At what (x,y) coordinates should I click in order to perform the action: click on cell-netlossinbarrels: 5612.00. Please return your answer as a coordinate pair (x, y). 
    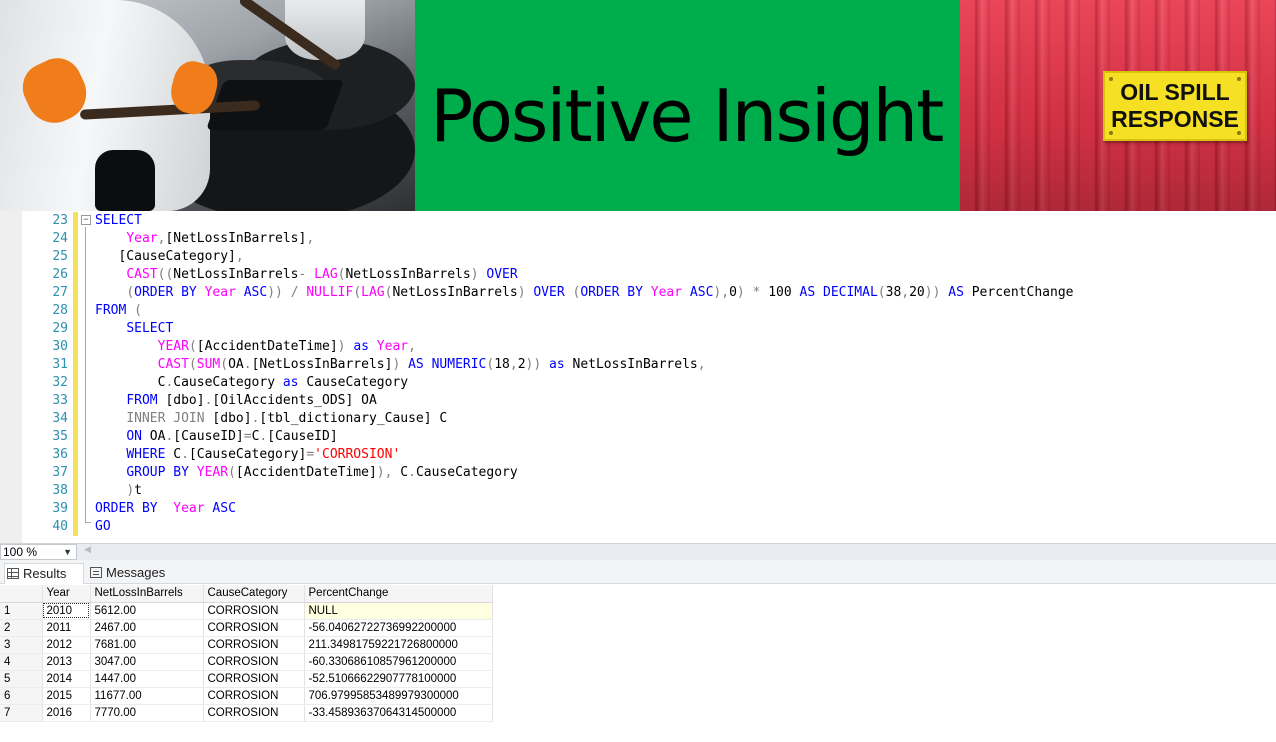
    Looking at the image, I should click on (147, 611).